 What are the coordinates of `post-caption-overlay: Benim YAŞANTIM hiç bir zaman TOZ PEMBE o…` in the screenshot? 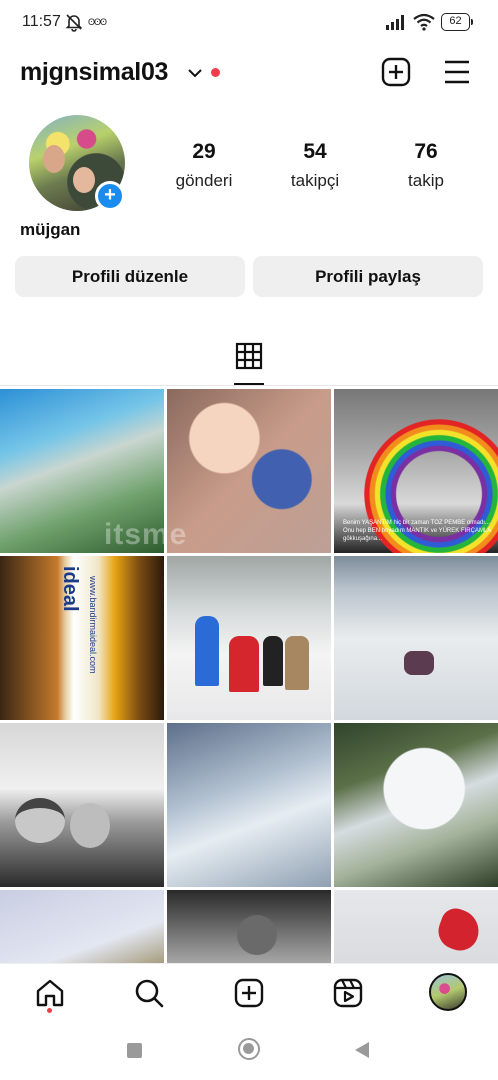 It's located at (417, 531).